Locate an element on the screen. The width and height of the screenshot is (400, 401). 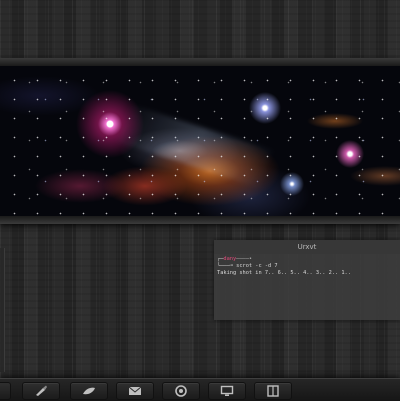
prompt-user: dany is located at coordinates (230, 259).